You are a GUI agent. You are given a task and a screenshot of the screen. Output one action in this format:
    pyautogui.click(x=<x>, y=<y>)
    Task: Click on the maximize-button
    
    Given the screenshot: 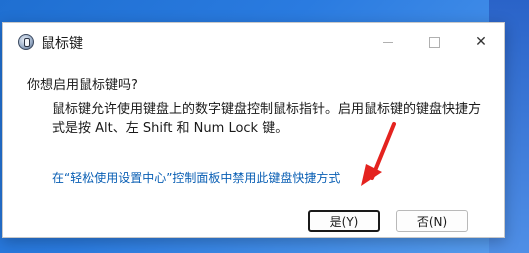 What is the action you would take?
    pyautogui.click(x=434, y=42)
    